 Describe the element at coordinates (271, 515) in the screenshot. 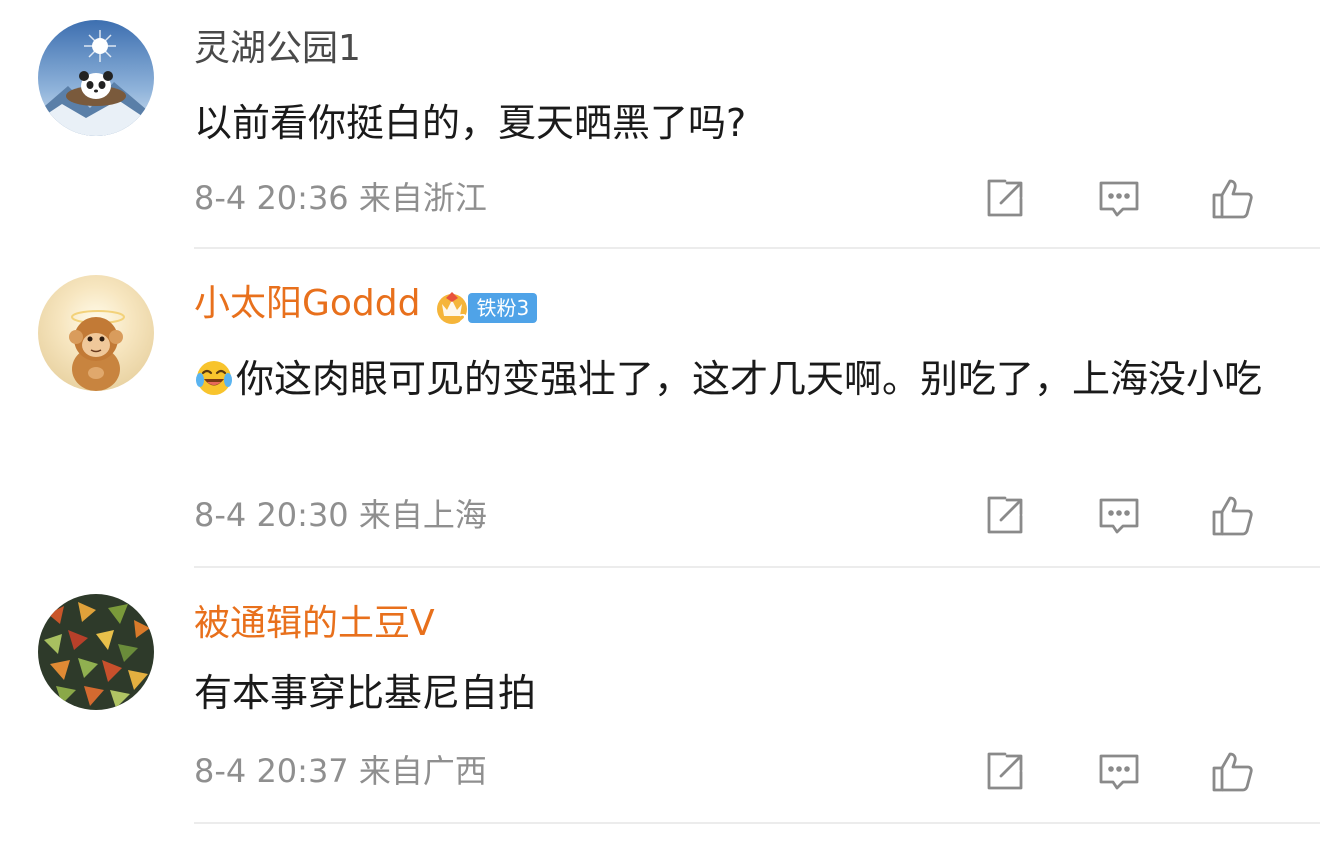

I see `comment-time: 8-4 20:30` at that location.